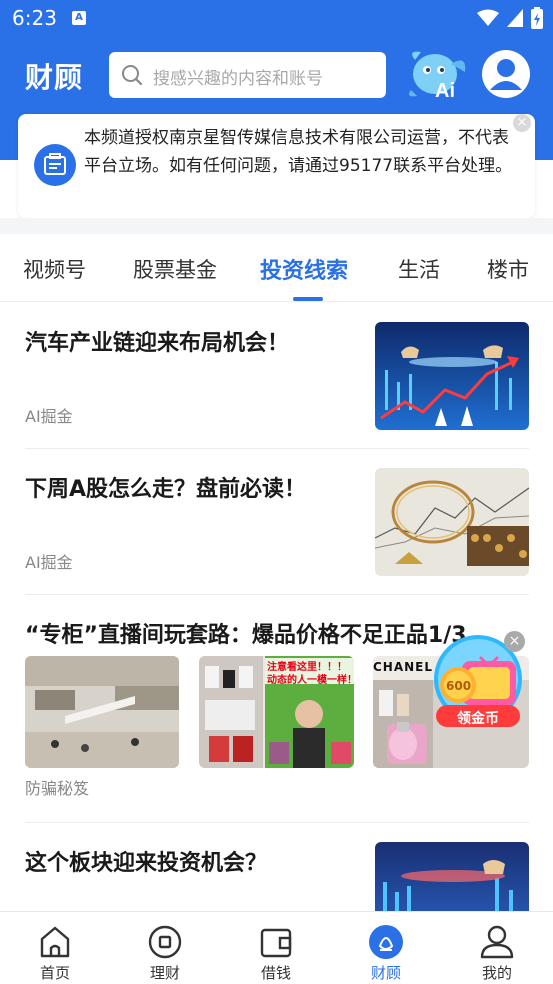 The height and width of the screenshot is (984, 553). What do you see at coordinates (508, 269) in the screenshot?
I see `tab-property: 楼市` at bounding box center [508, 269].